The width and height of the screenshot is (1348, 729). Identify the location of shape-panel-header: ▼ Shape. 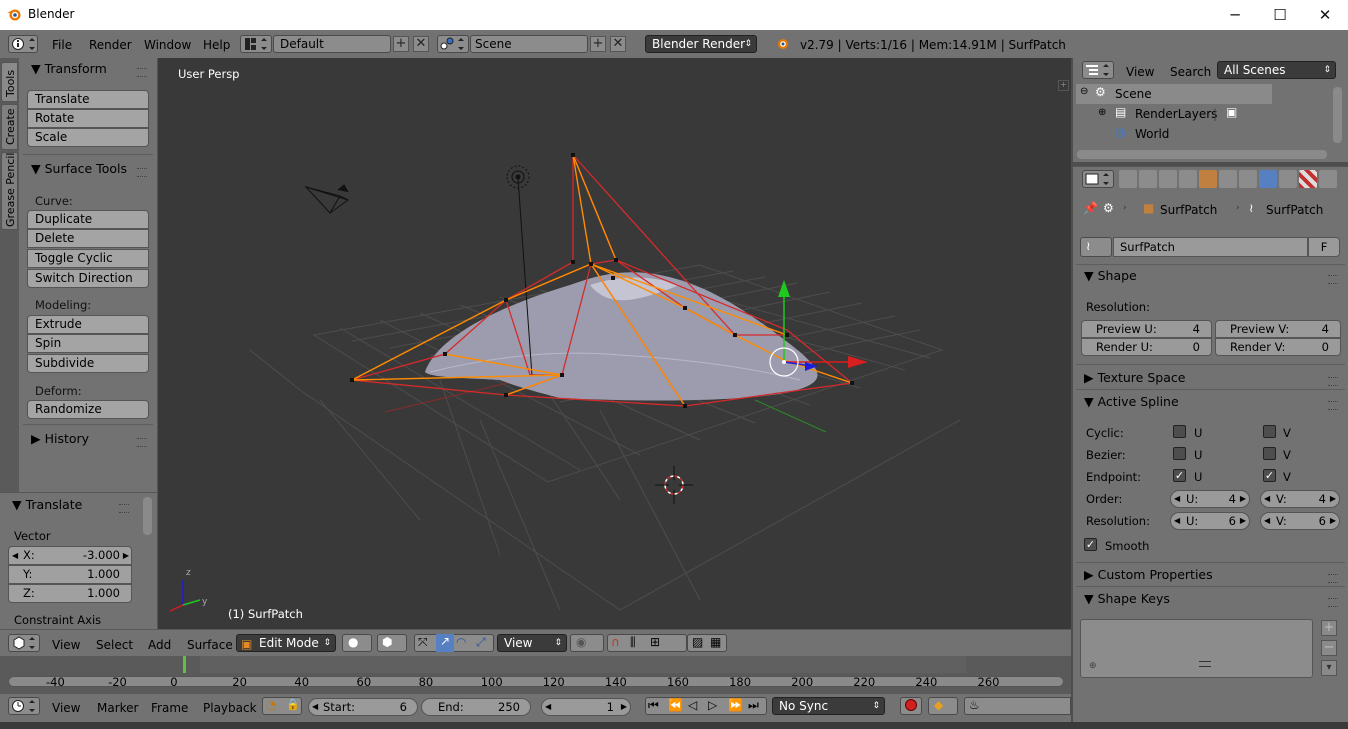
(1110, 275).